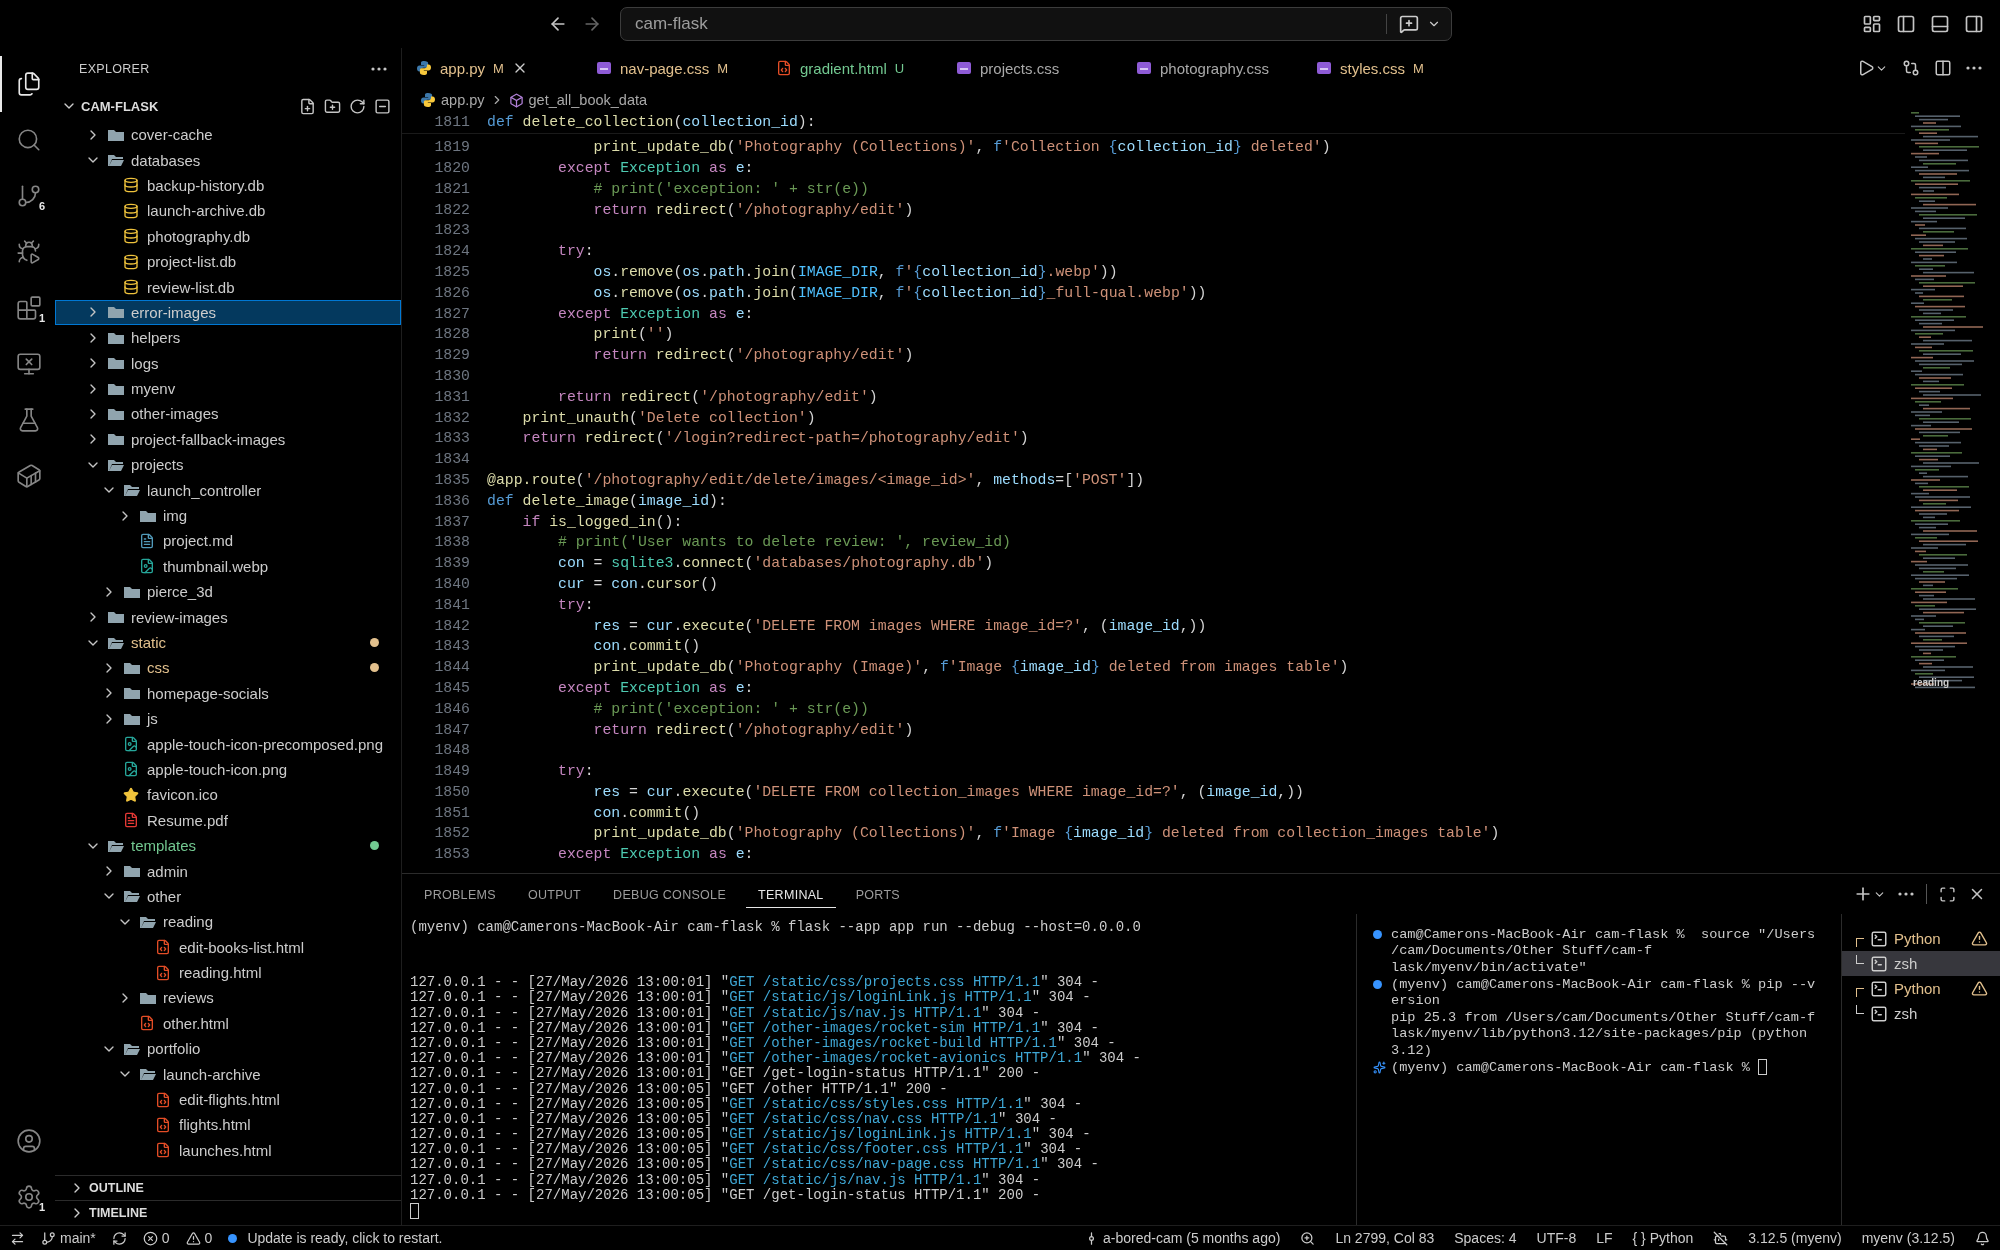 The height and width of the screenshot is (1250, 2000). Describe the element at coordinates (228, 106) in the screenshot. I see `workspace-header: CAM-FLASK` at that location.